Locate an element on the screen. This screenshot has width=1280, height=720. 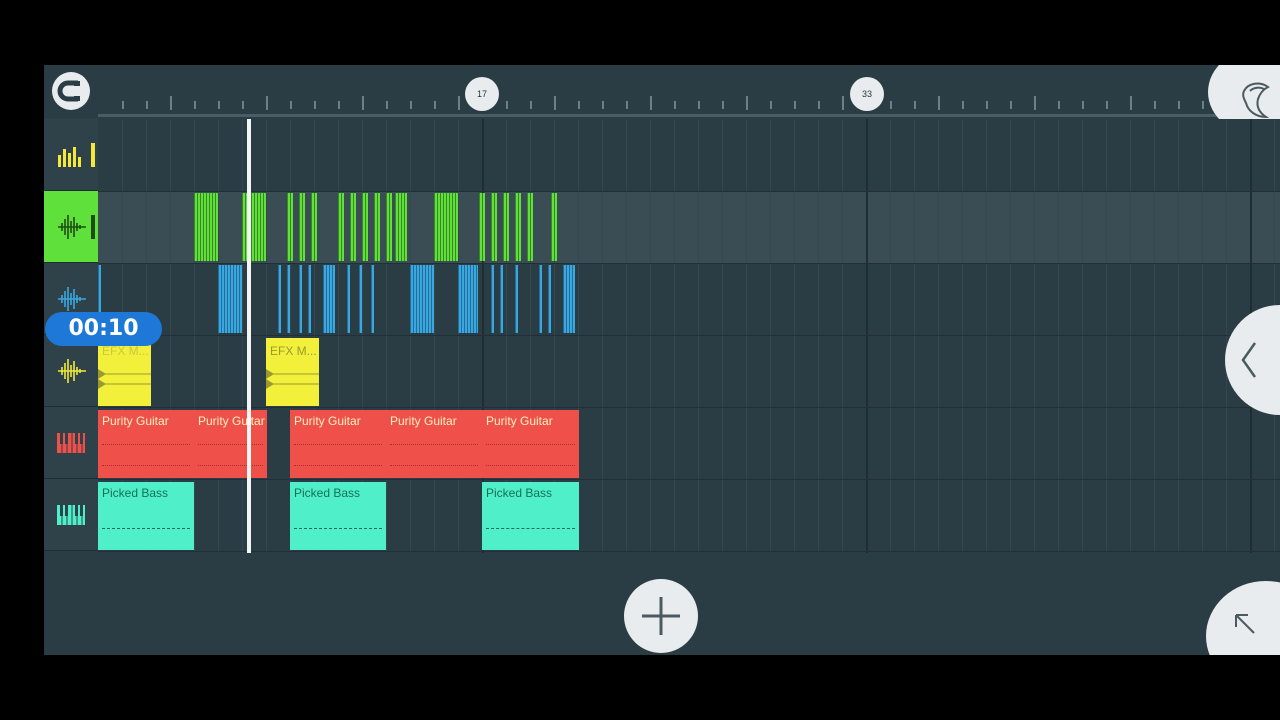
track-header-piano-red is located at coordinates (71, 443).